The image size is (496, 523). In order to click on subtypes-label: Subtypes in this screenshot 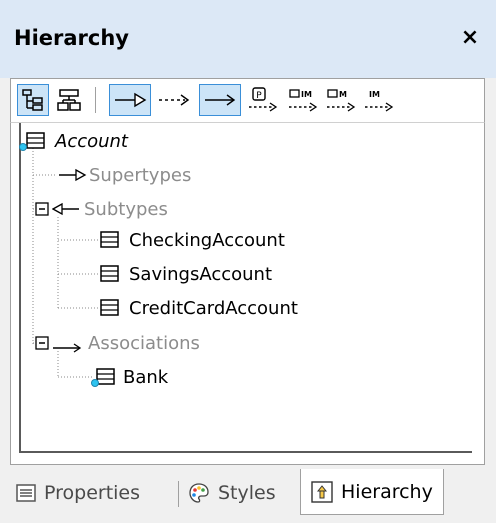, I will do `click(126, 209)`.